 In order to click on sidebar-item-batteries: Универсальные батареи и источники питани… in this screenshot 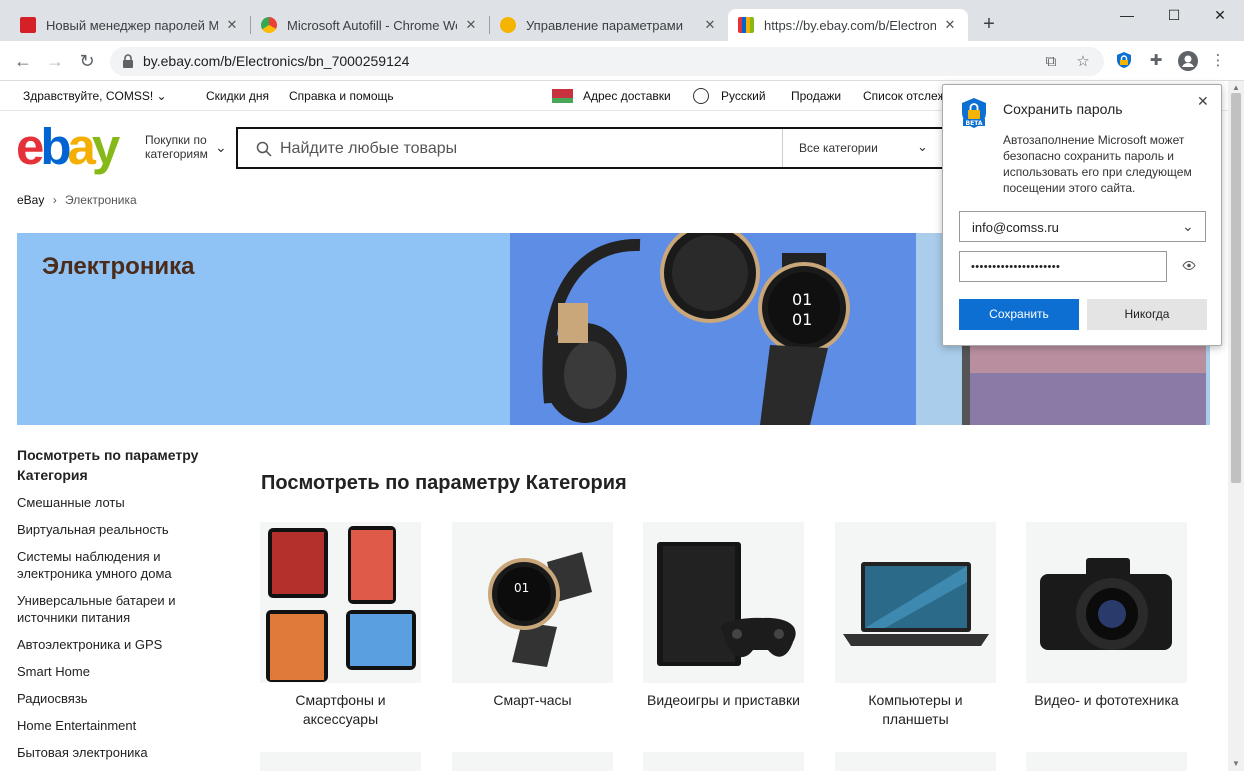, I will do `click(96, 609)`.